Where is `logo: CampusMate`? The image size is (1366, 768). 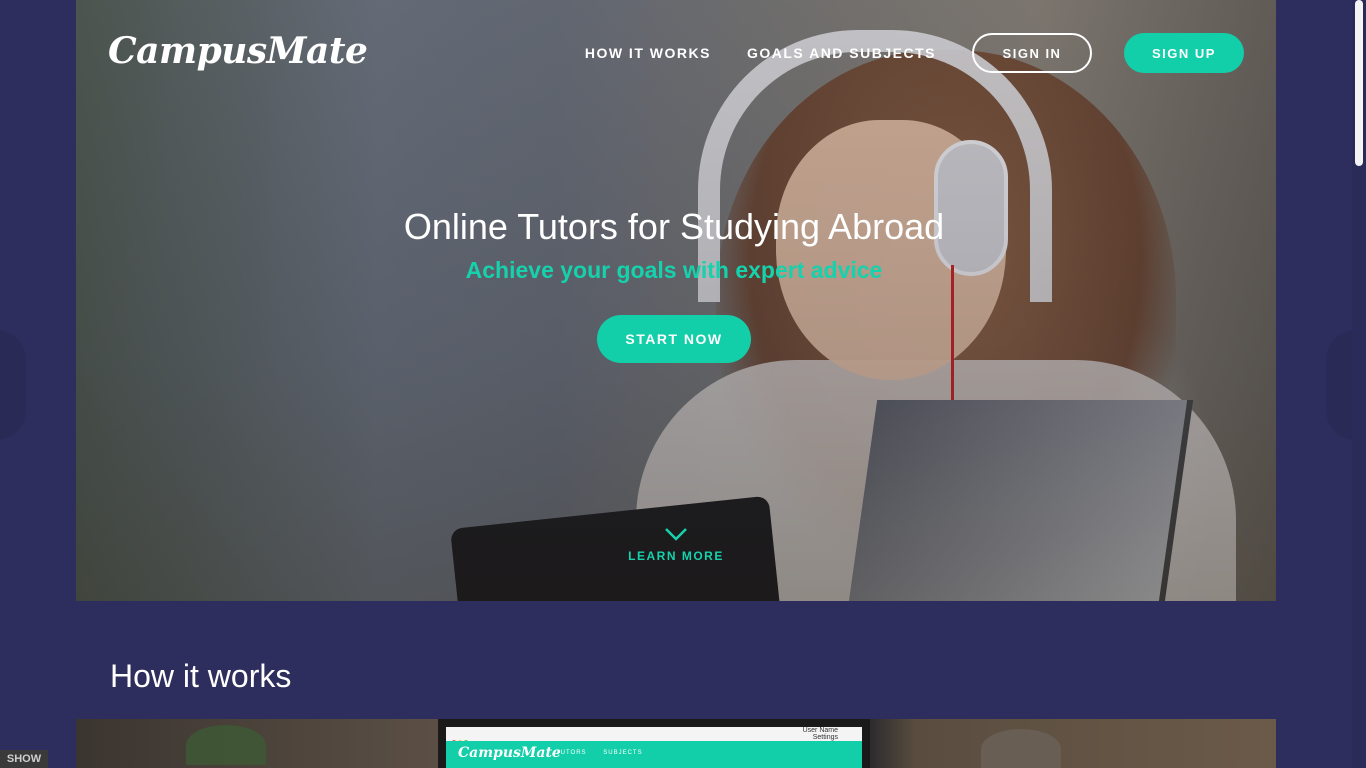 logo: CampusMate is located at coordinates (238, 51).